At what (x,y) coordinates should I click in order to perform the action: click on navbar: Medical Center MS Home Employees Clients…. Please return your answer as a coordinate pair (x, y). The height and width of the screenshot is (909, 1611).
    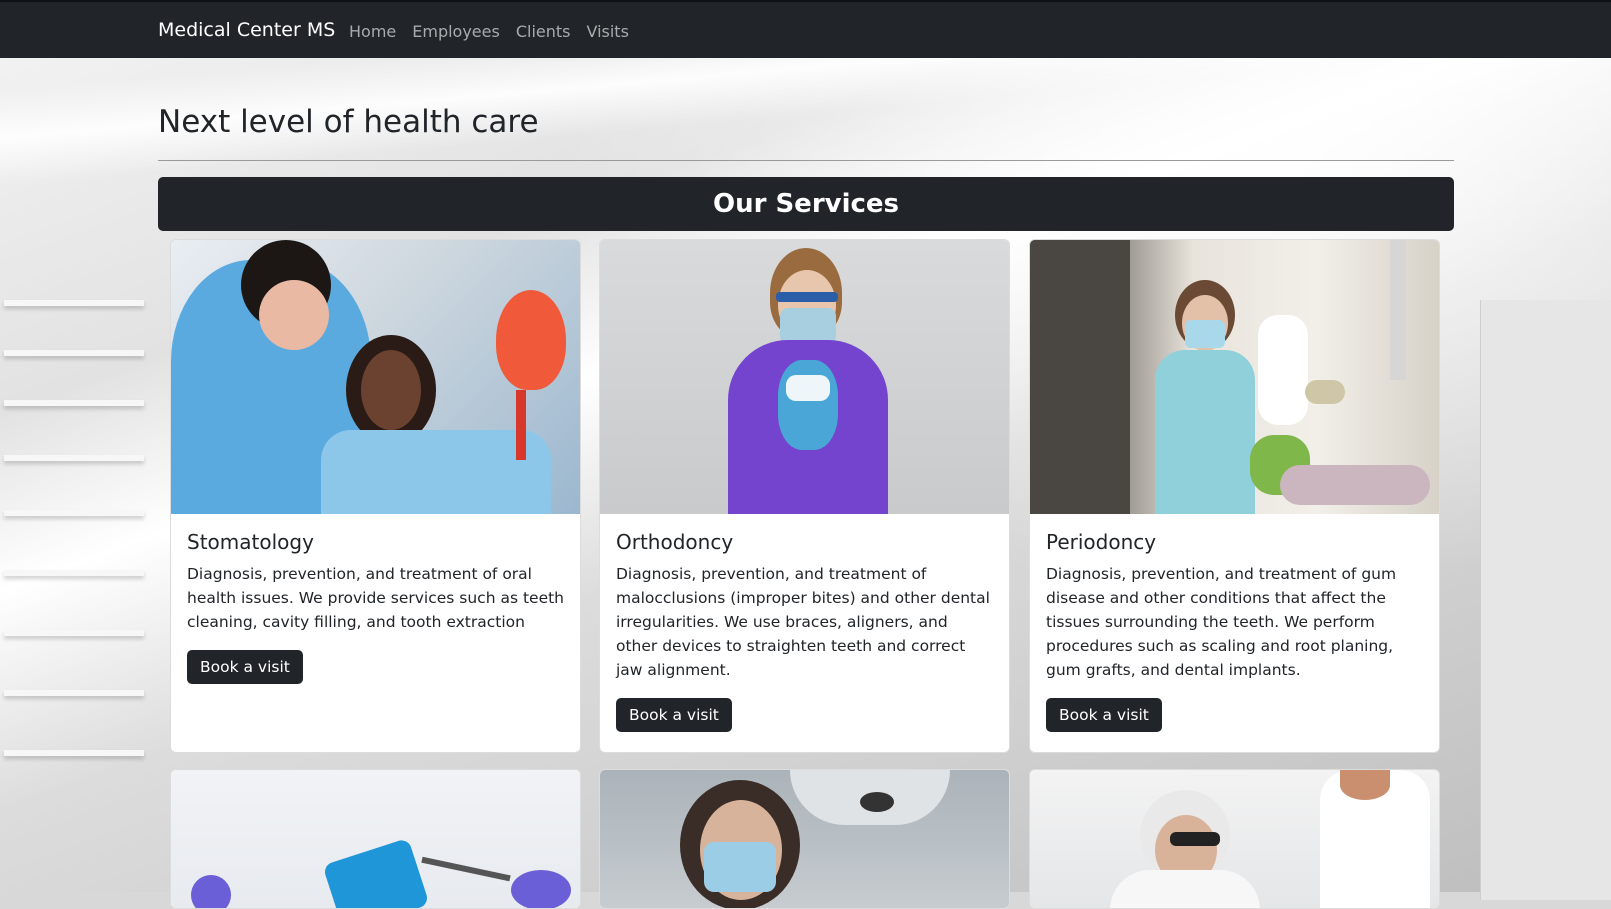
    Looking at the image, I should click on (805, 29).